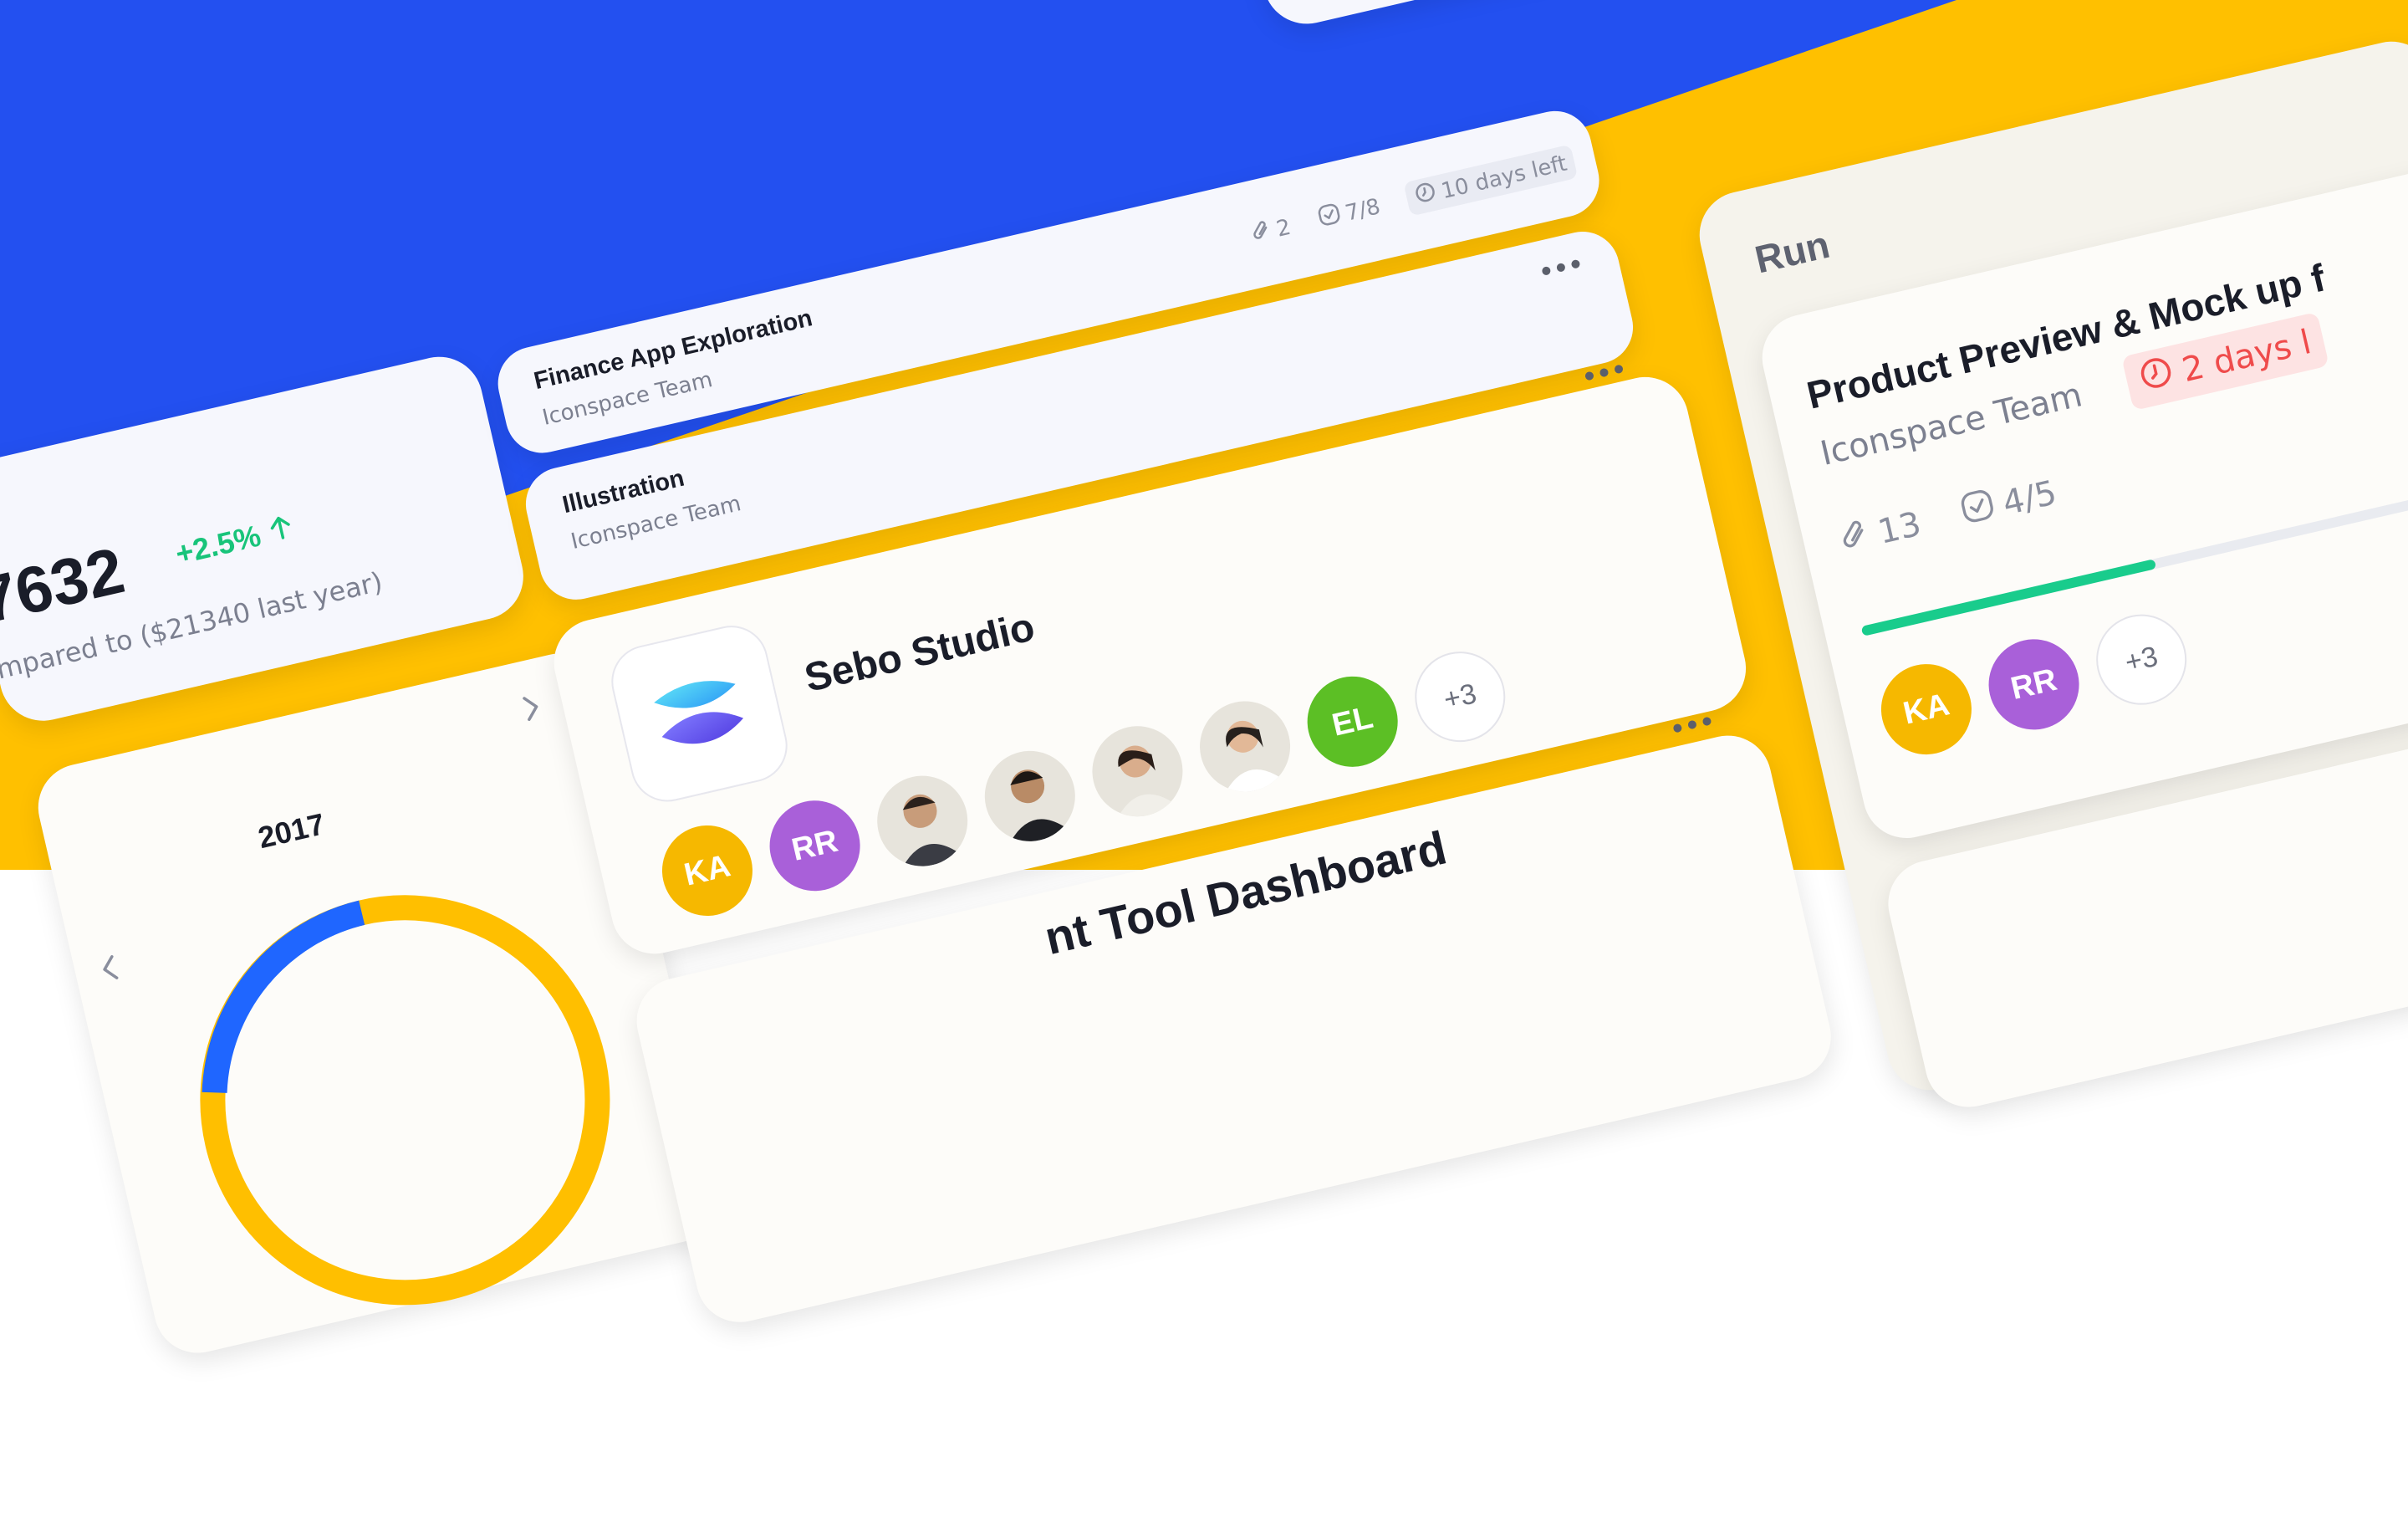 Image resolution: width=2408 pixels, height=1518 pixels. I want to click on revenue-amount: 7632, so click(66, 585).